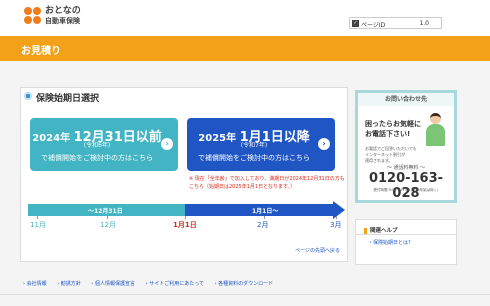 This screenshot has height=306, width=490. What do you see at coordinates (406, 190) in the screenshot?
I see `business-hours: 受付時間 9:00〜17:30 (年末年始は除く)` at bounding box center [406, 190].